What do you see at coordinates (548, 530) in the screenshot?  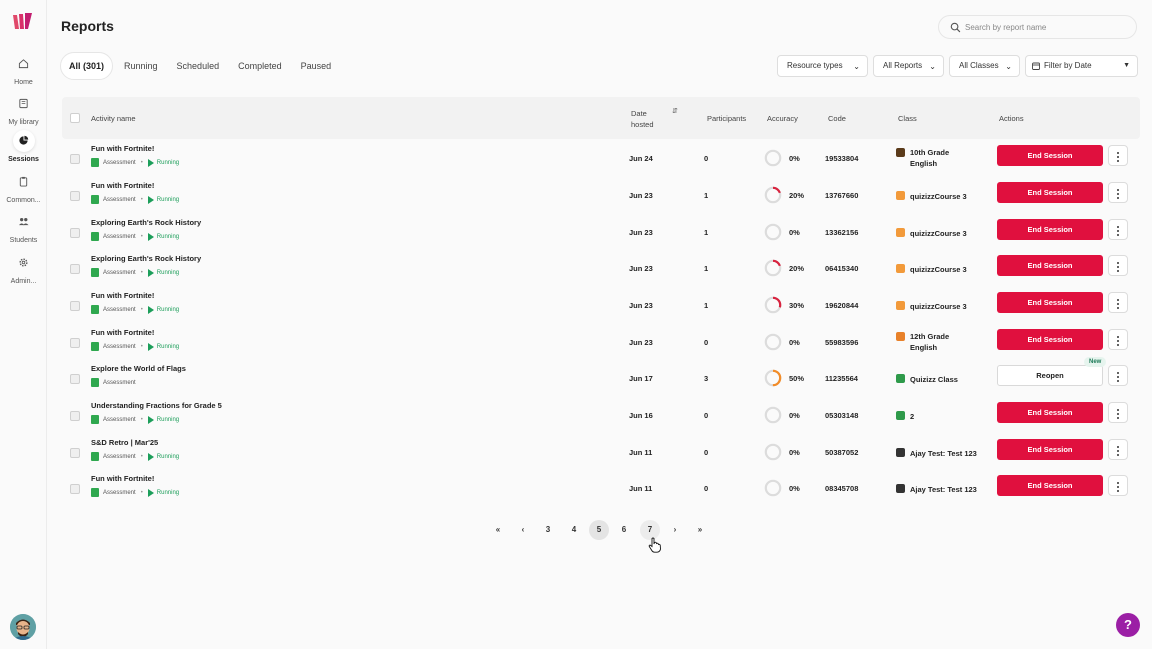 I see `page-button: 3` at bounding box center [548, 530].